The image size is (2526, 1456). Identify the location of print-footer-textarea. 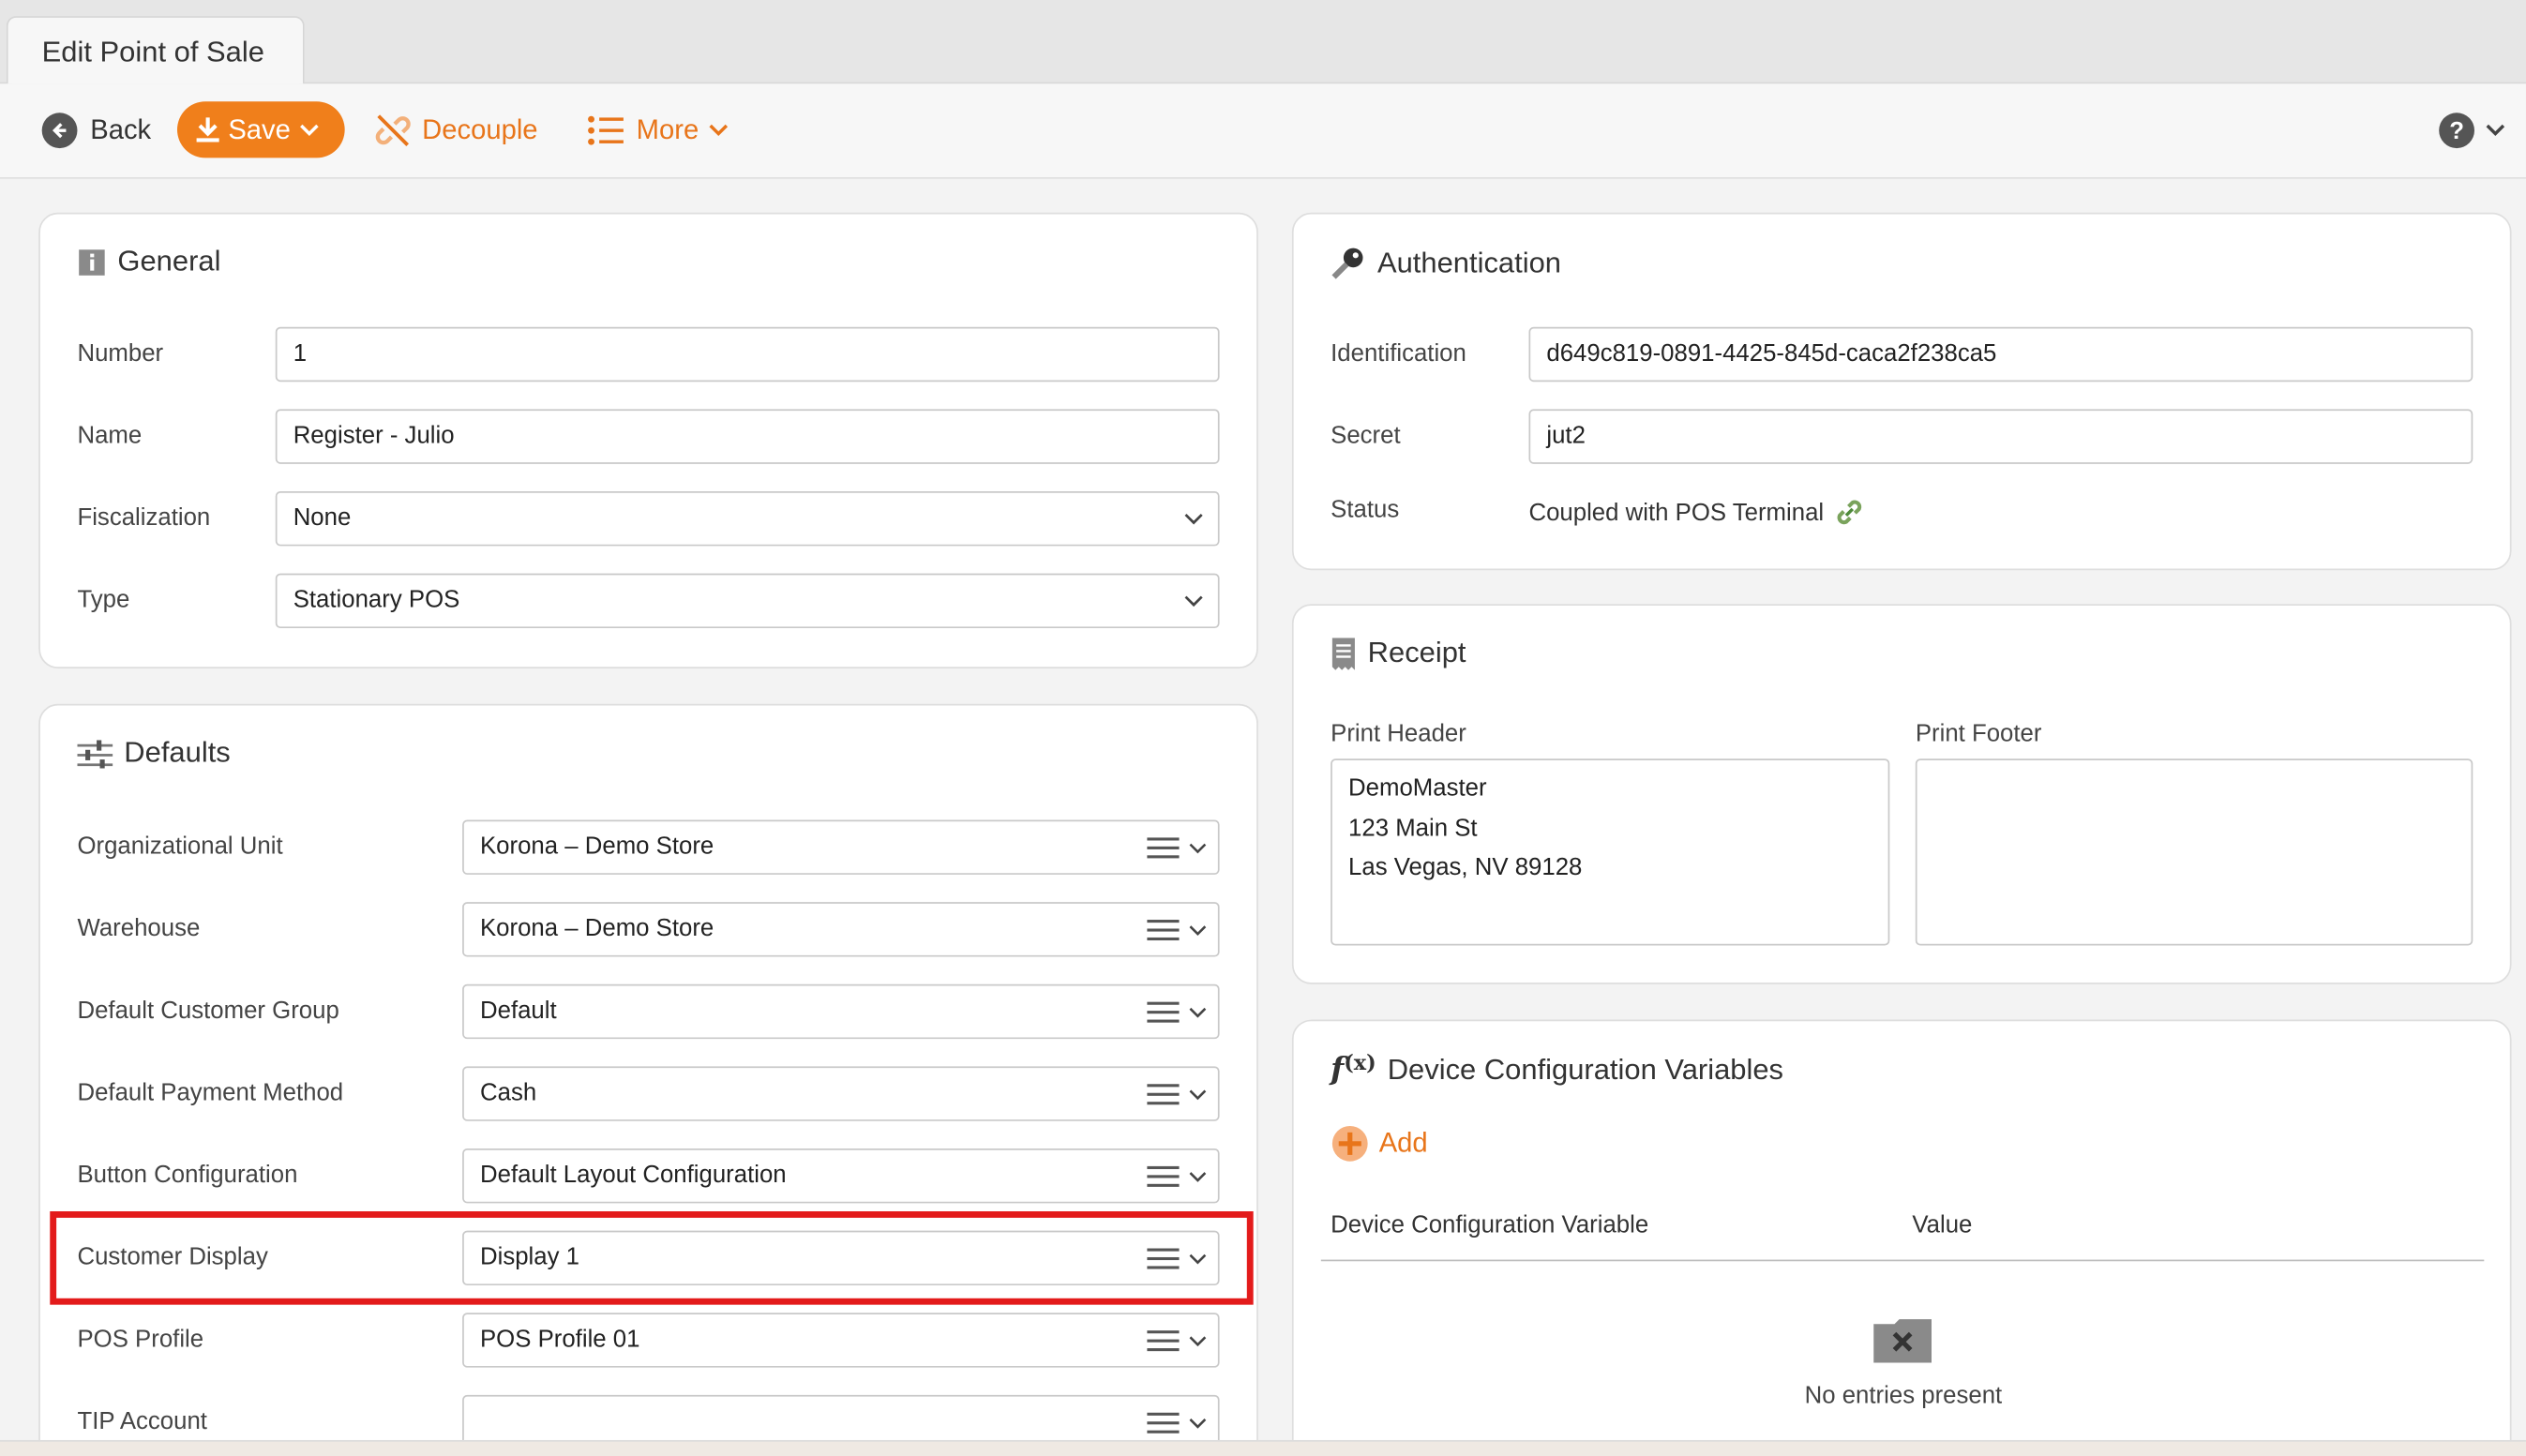
(2194, 852).